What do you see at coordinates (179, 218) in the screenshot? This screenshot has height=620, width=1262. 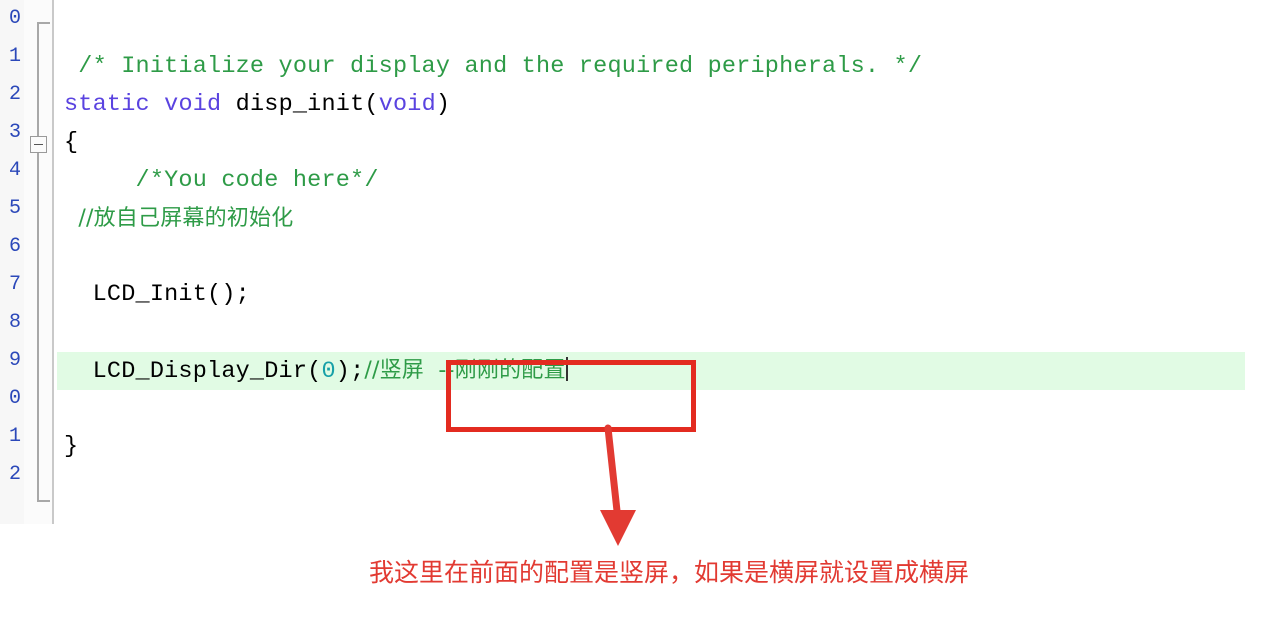 I see `code-token-cmt: //放自己屏幕的初始化` at bounding box center [179, 218].